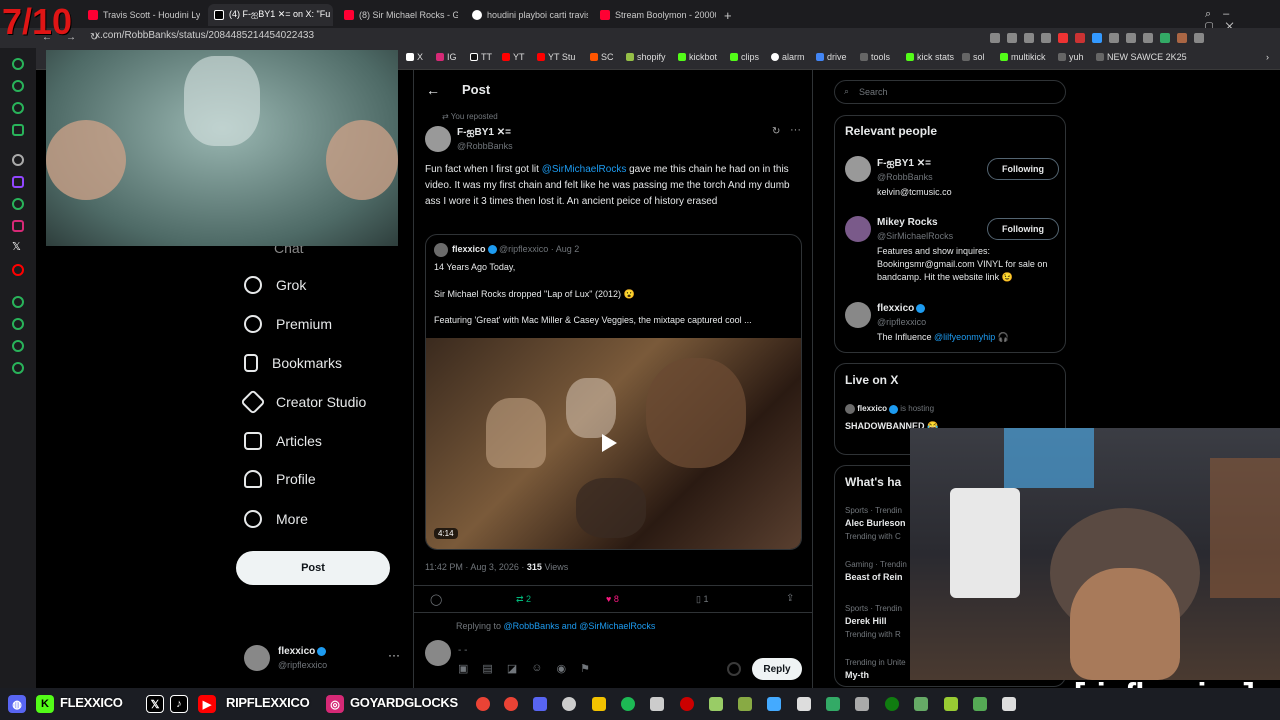 The width and height of the screenshot is (1280, 720). Describe the element at coordinates (702, 599) in the screenshot. I see `bookmark-button: ▯ 1` at that location.